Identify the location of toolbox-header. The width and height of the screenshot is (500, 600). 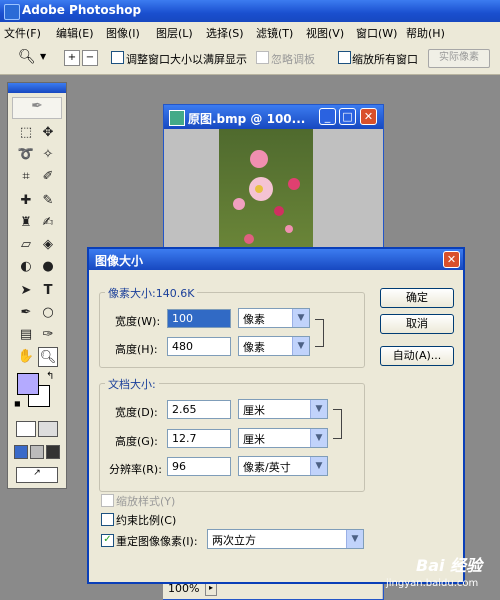
(37, 88).